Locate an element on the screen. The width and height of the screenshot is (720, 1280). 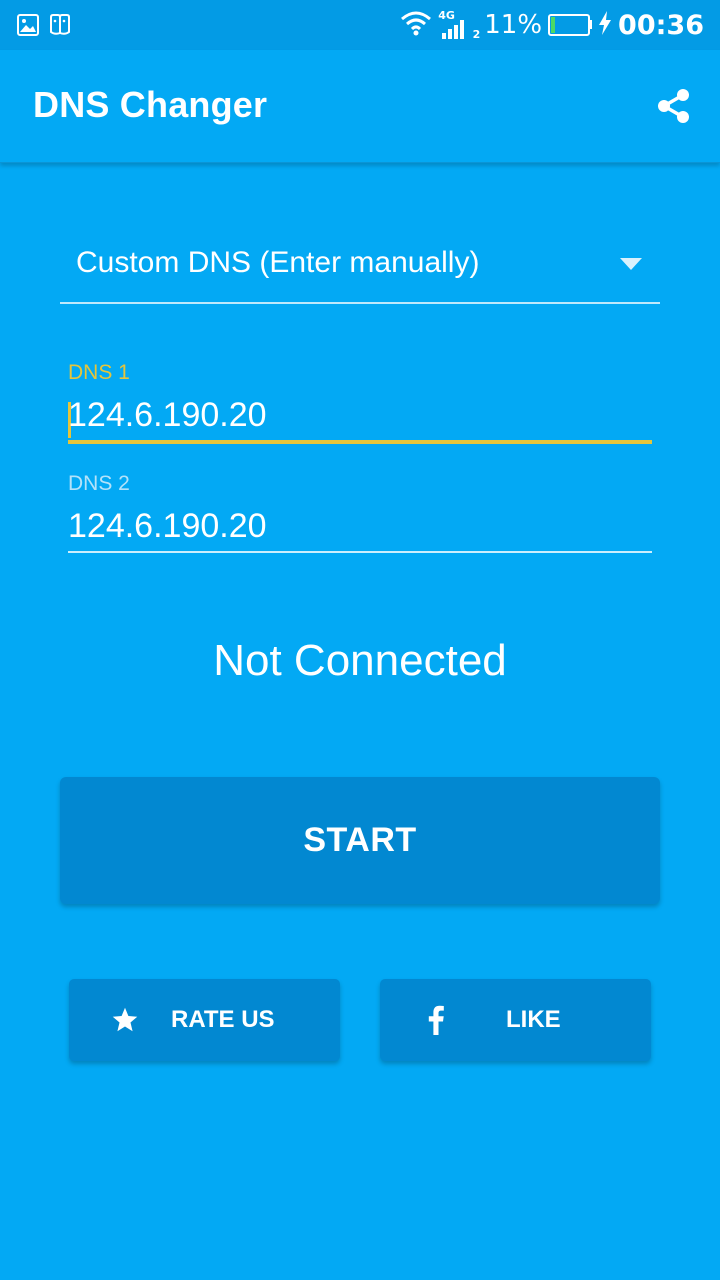
start-button: START is located at coordinates (360, 840).